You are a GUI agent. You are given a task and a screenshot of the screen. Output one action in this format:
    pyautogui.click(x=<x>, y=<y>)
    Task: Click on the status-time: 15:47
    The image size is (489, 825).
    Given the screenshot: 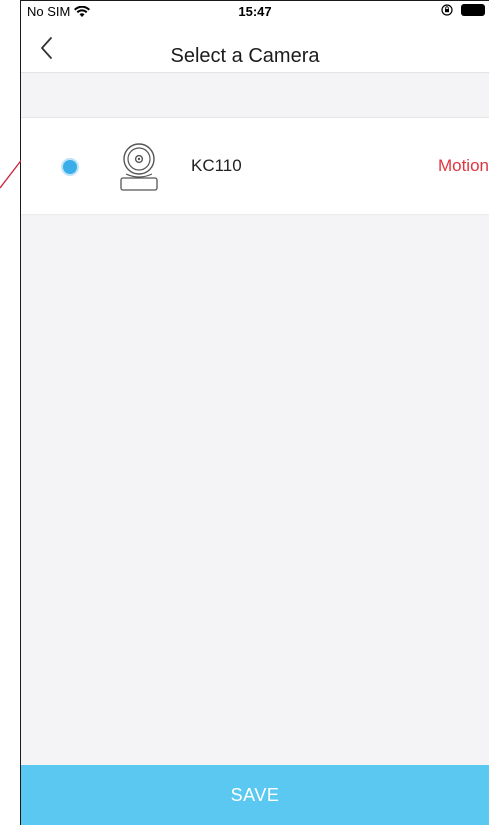 What is the action you would take?
    pyautogui.click(x=255, y=11)
    